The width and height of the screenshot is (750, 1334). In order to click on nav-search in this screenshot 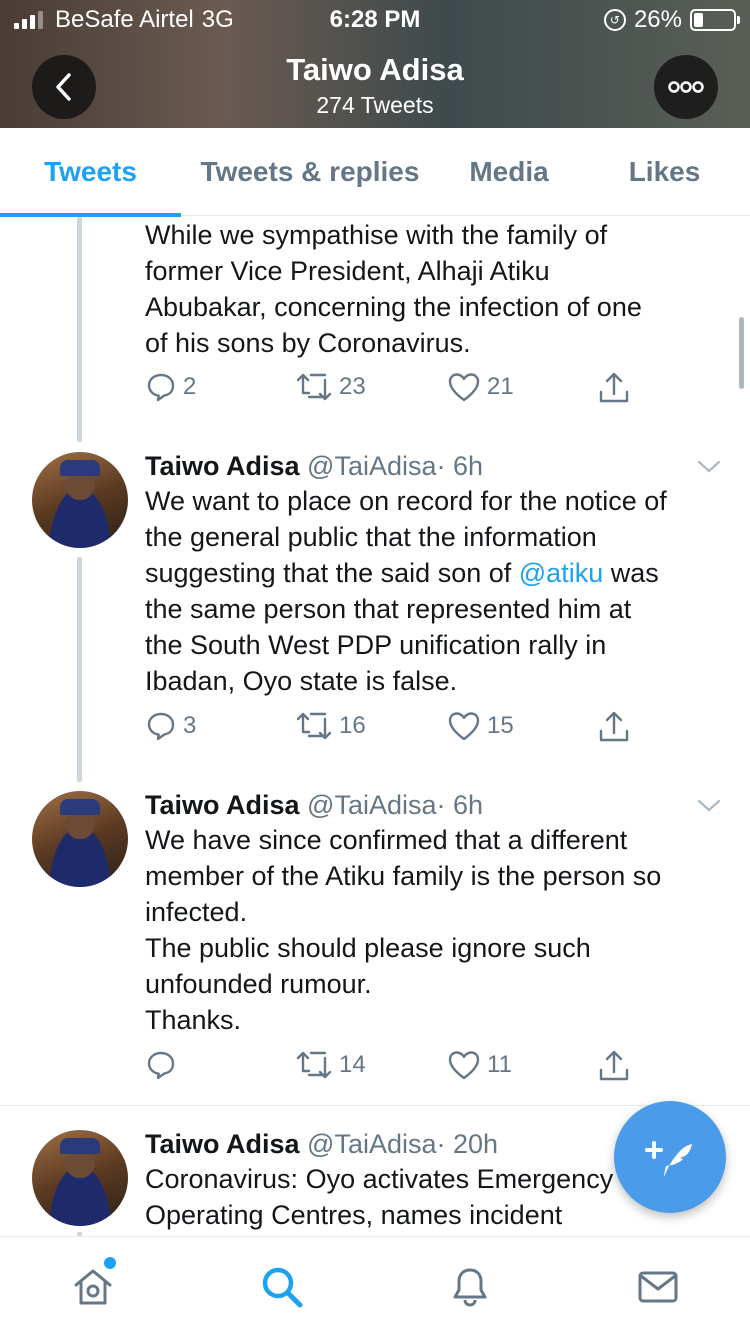, I will do `click(282, 1287)`.